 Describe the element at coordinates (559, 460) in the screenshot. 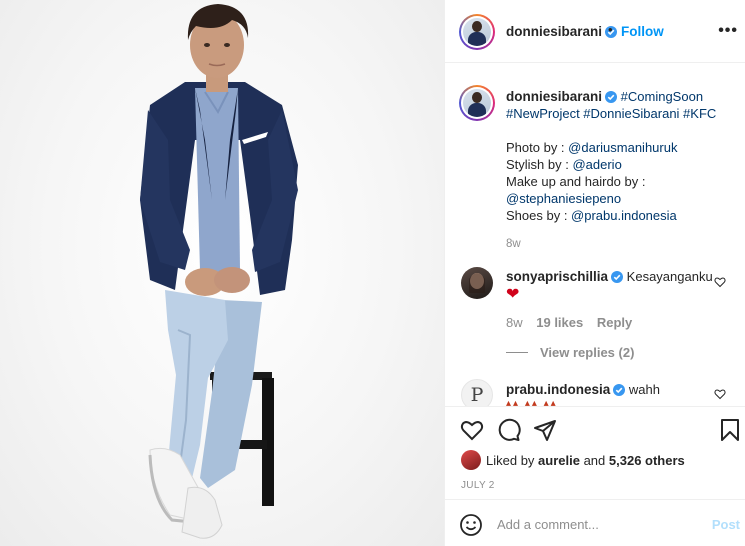

I see `liker-username: aurelie` at that location.